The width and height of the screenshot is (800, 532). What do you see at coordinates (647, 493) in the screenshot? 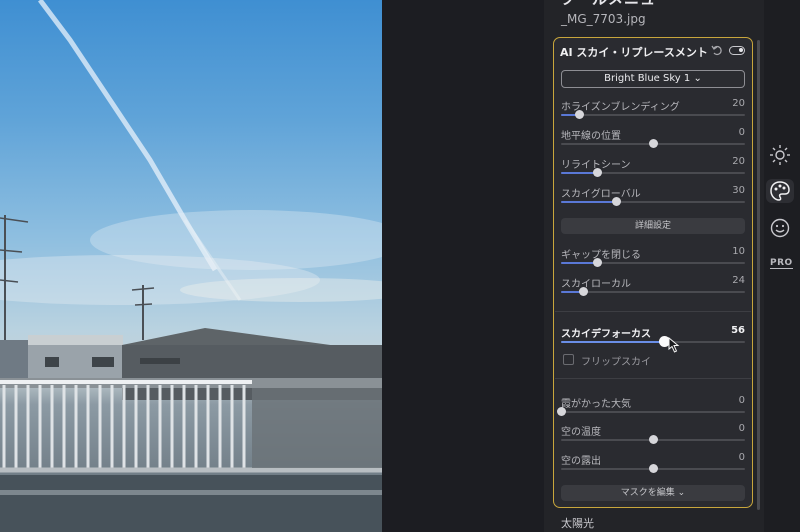
I see `edit-mask-label: マスクを編集` at bounding box center [647, 493].